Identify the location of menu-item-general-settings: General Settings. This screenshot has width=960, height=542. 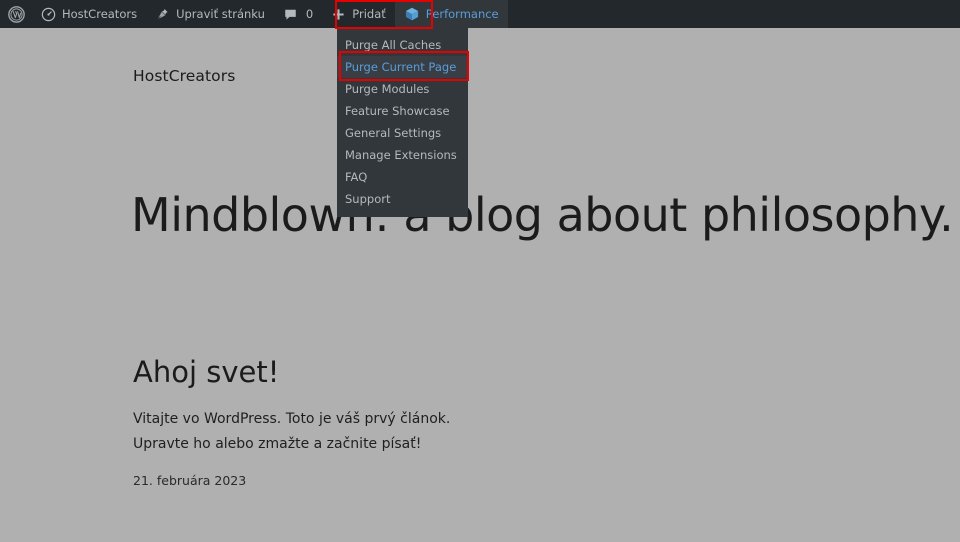
(402, 133).